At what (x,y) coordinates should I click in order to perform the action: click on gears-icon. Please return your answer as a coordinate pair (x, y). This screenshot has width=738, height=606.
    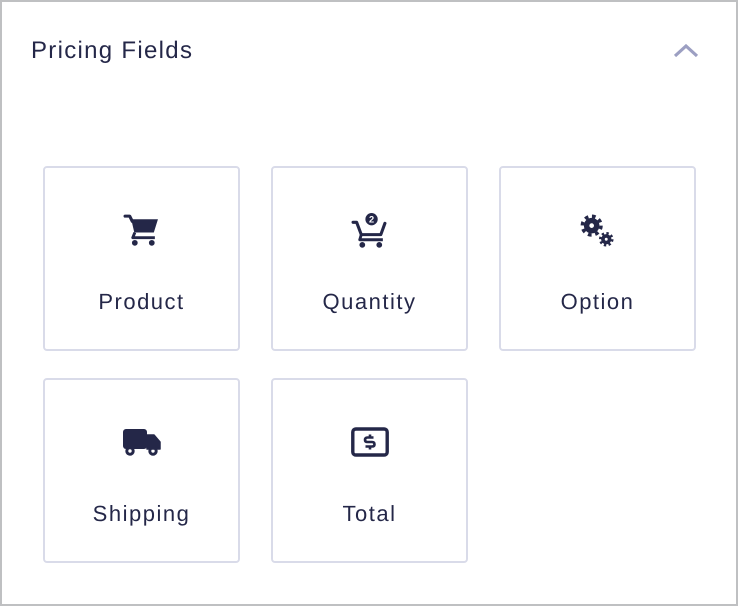
    Looking at the image, I should click on (597, 230).